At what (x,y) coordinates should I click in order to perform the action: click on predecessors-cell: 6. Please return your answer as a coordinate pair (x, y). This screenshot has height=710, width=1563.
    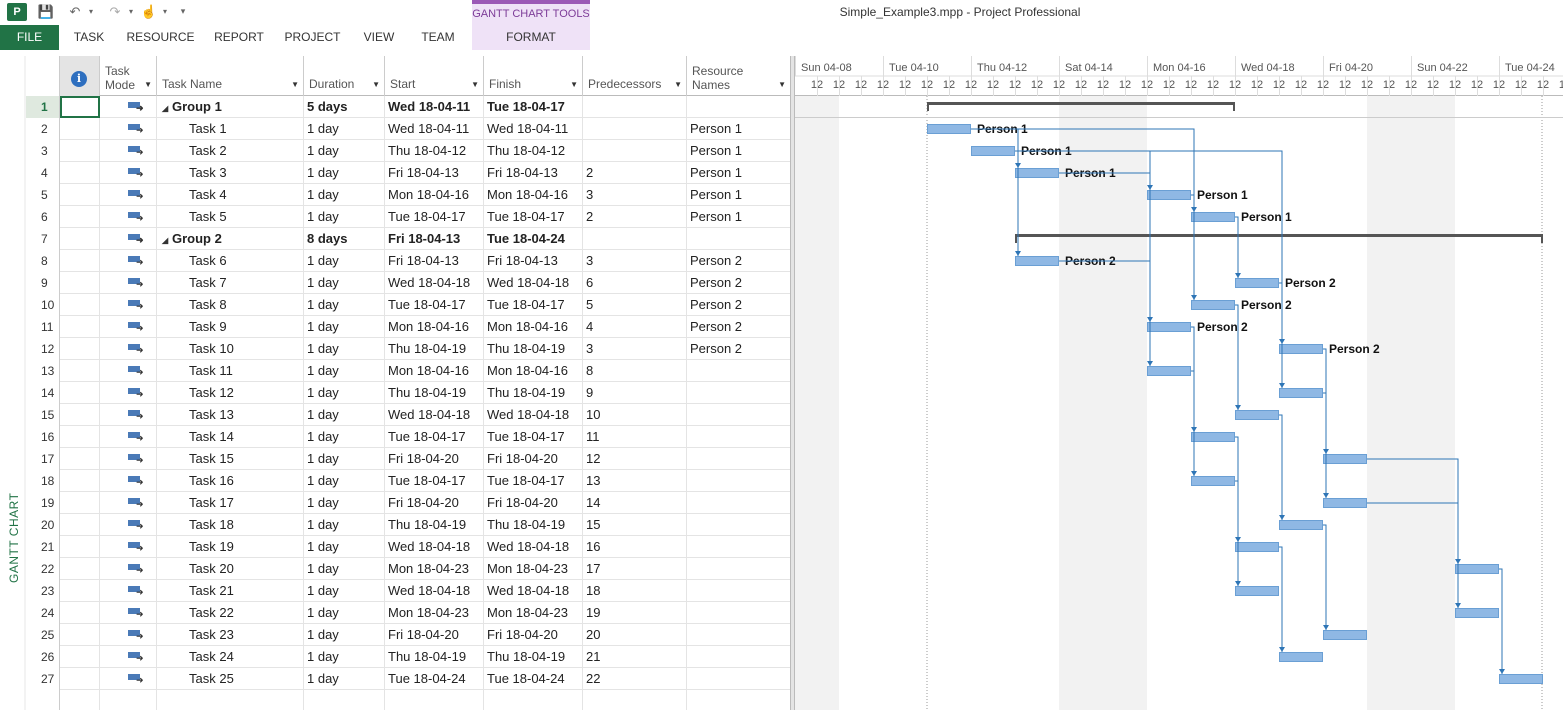
    Looking at the image, I should click on (635, 283).